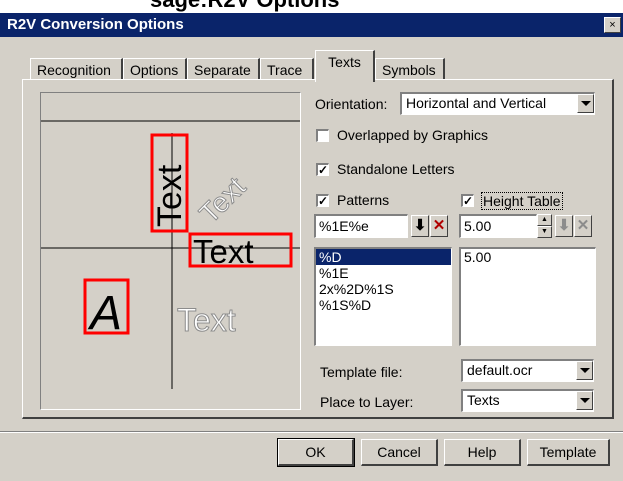 The width and height of the screenshot is (623, 481). I want to click on overlapped-checkbox, so click(322, 135).